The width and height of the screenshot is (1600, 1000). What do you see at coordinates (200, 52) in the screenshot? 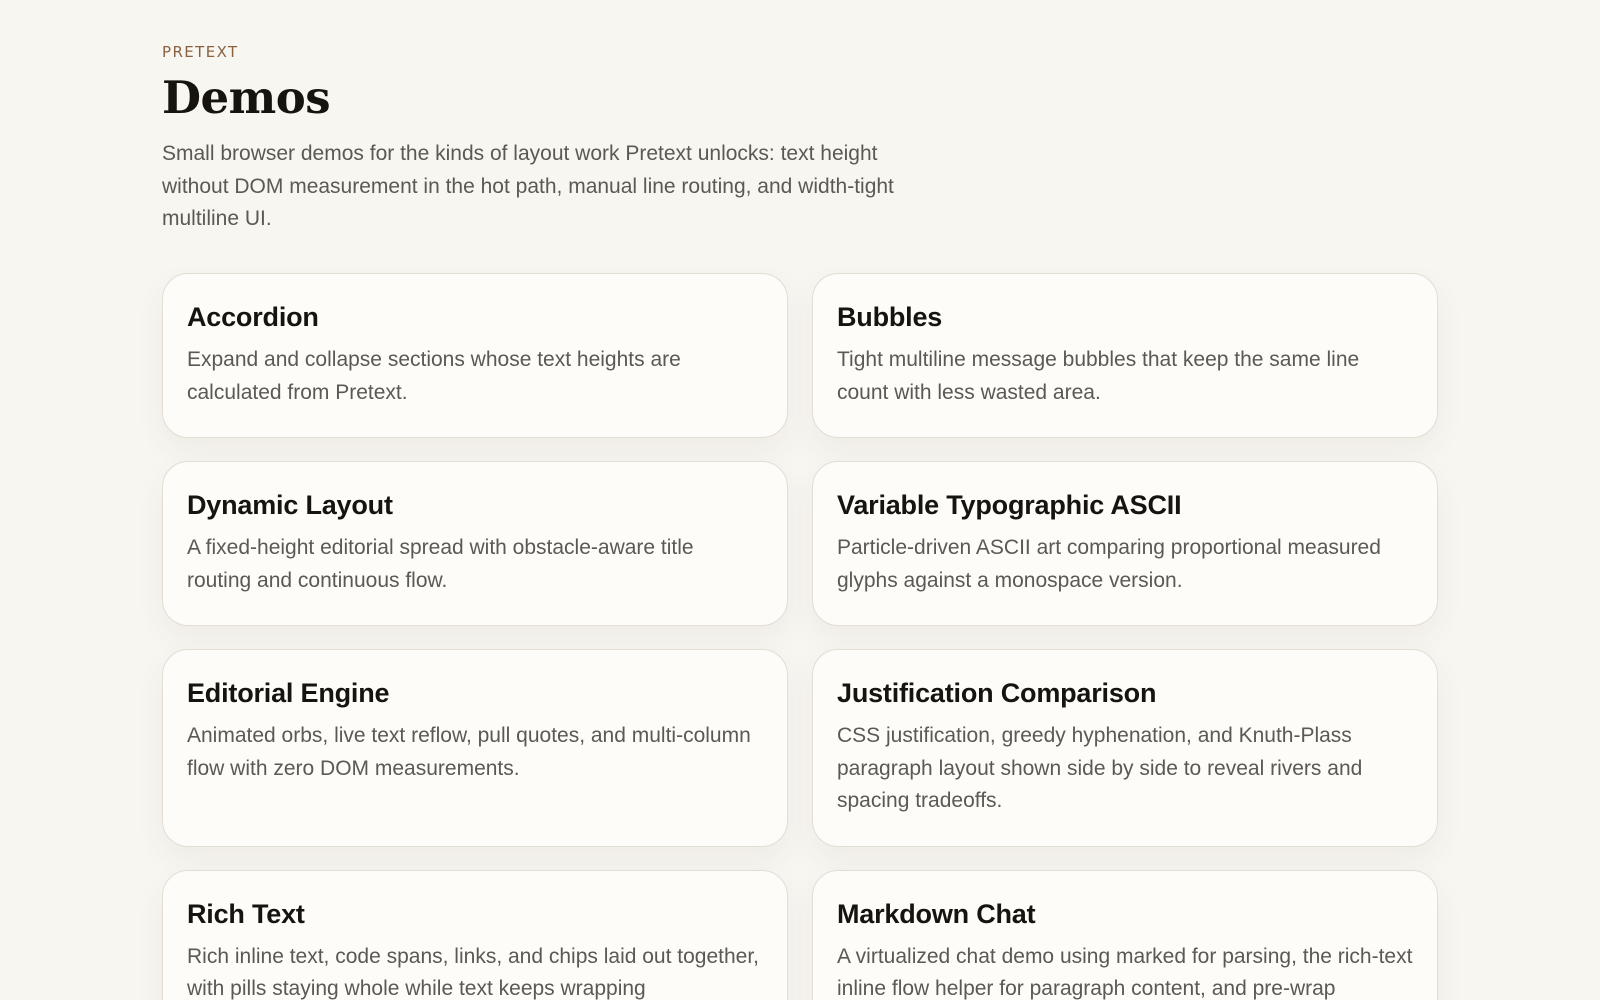
I see `eyebrow-label: PRETEXT` at bounding box center [200, 52].